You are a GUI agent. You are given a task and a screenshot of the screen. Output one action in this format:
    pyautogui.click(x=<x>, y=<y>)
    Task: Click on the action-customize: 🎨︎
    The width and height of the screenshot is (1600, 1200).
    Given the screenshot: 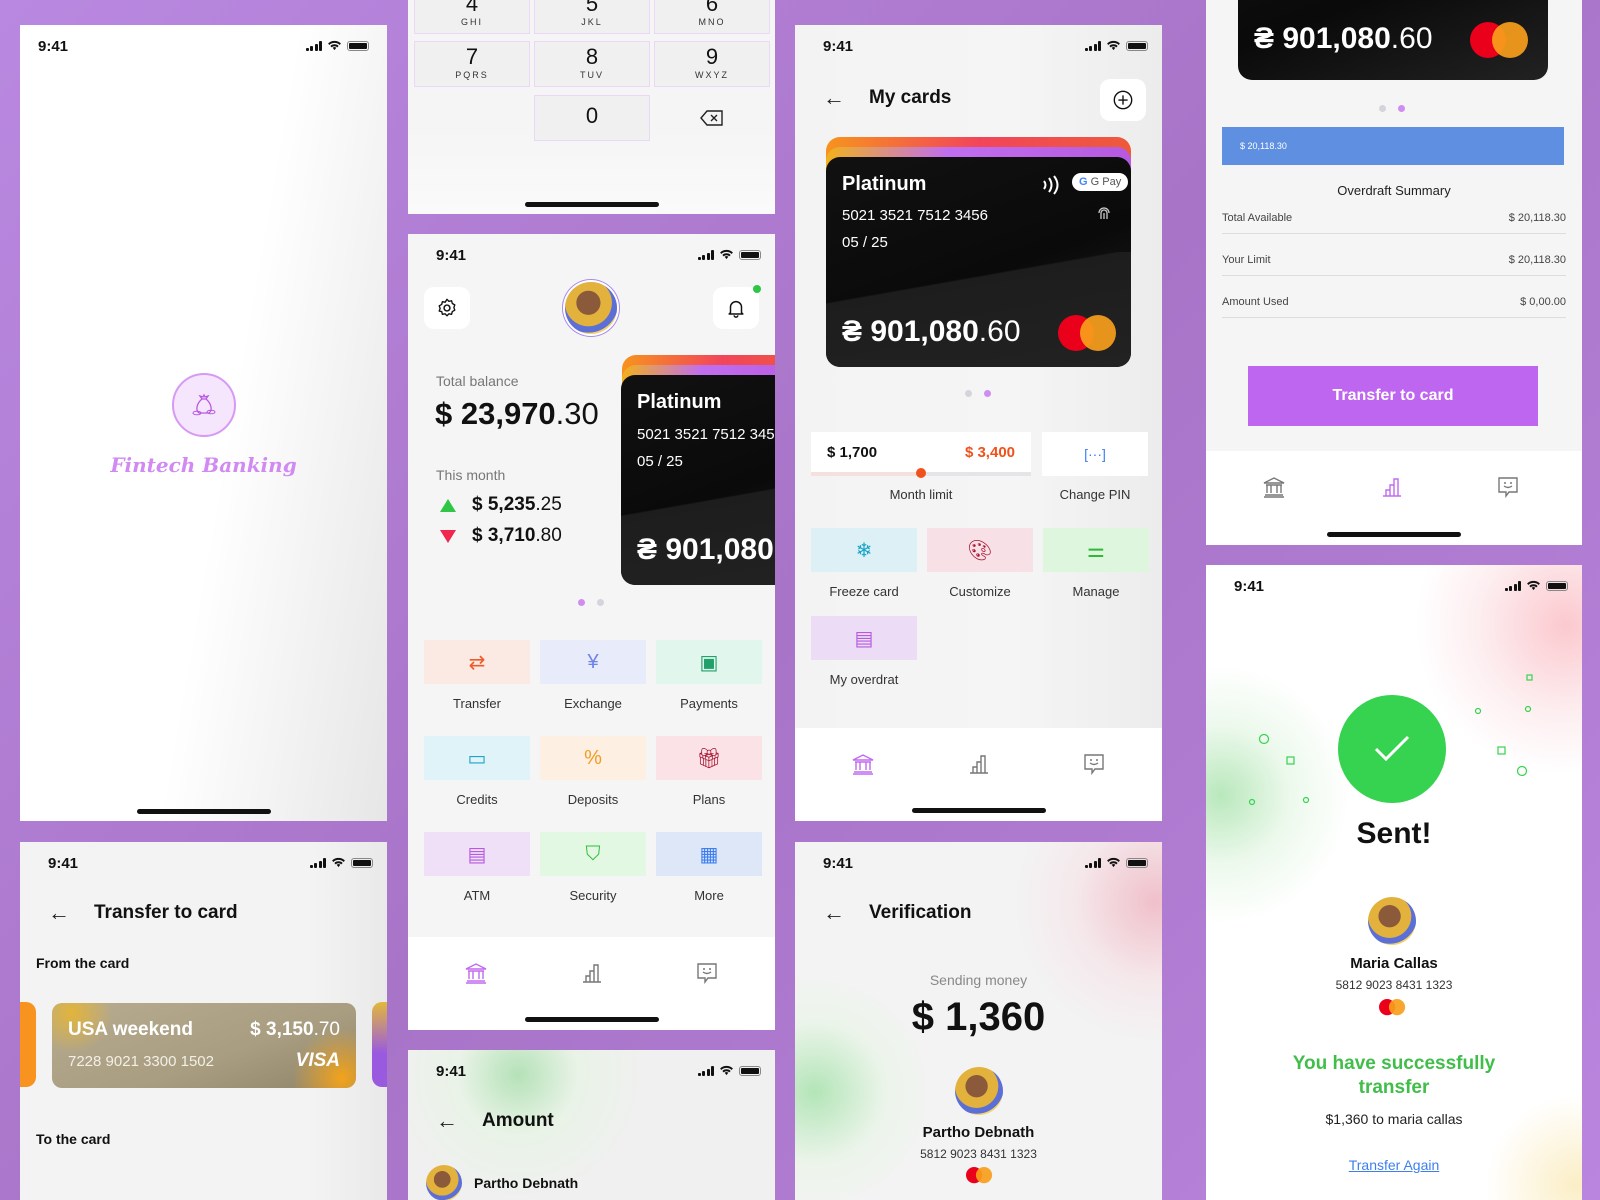 What is the action you would take?
    pyautogui.click(x=980, y=550)
    